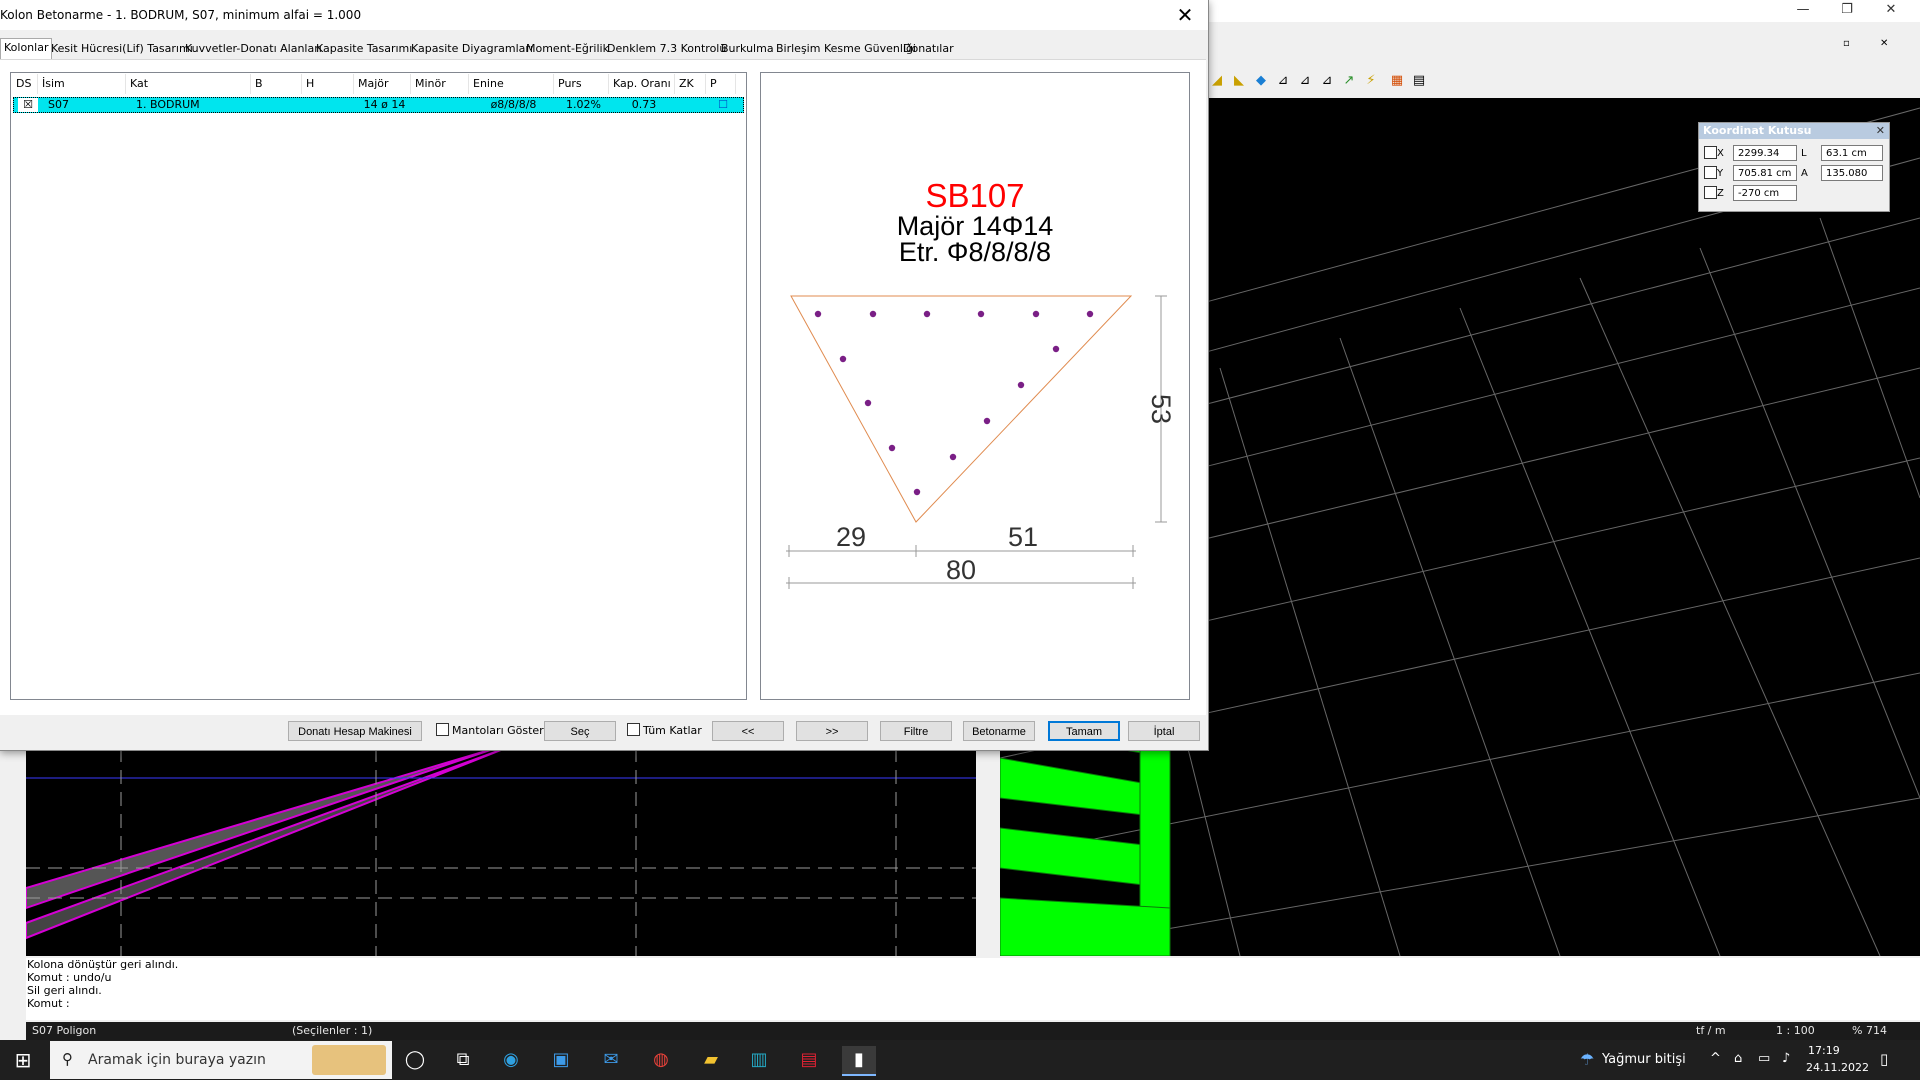 This screenshot has width=1920, height=1080. What do you see at coordinates (1765, 173) in the screenshot?
I see `y-coordinate-field: 705.81 cm` at bounding box center [1765, 173].